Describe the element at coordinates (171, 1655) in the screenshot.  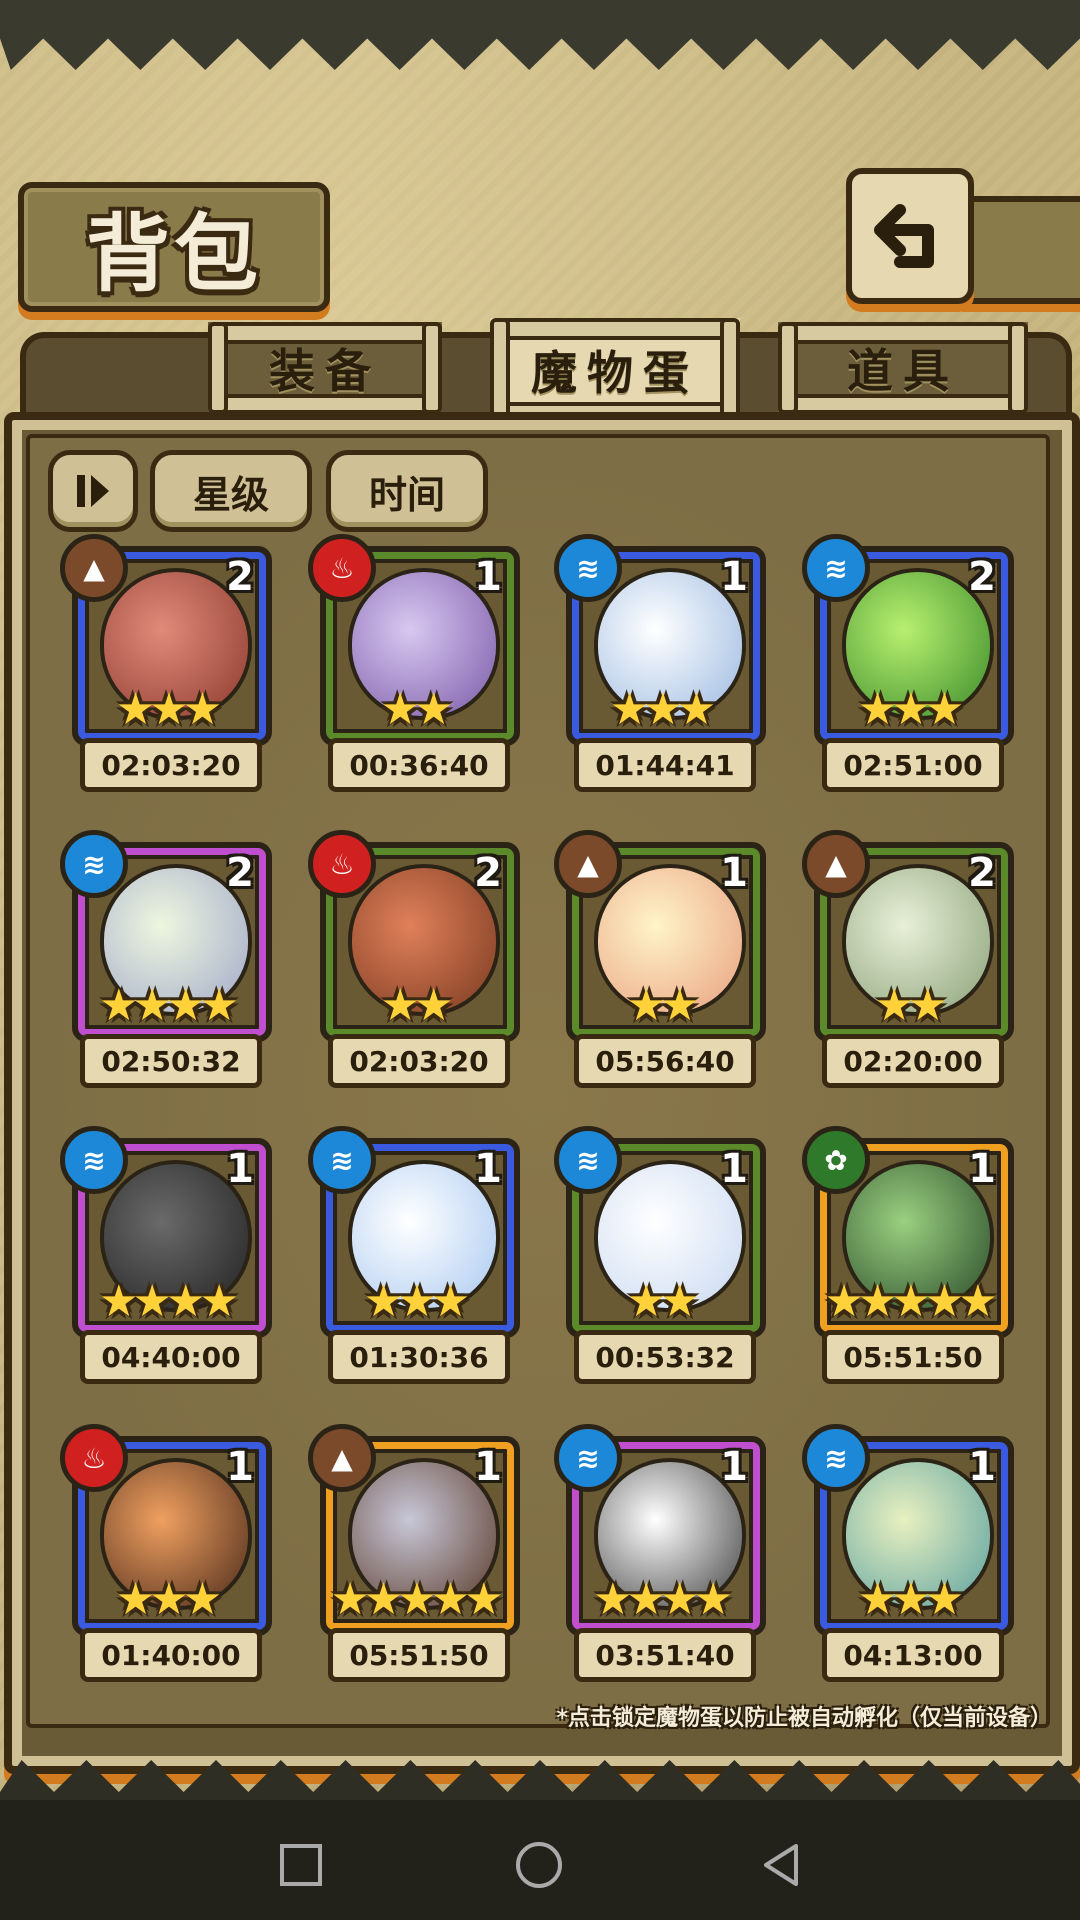
I see `hatch-timer: 01:40:00` at that location.